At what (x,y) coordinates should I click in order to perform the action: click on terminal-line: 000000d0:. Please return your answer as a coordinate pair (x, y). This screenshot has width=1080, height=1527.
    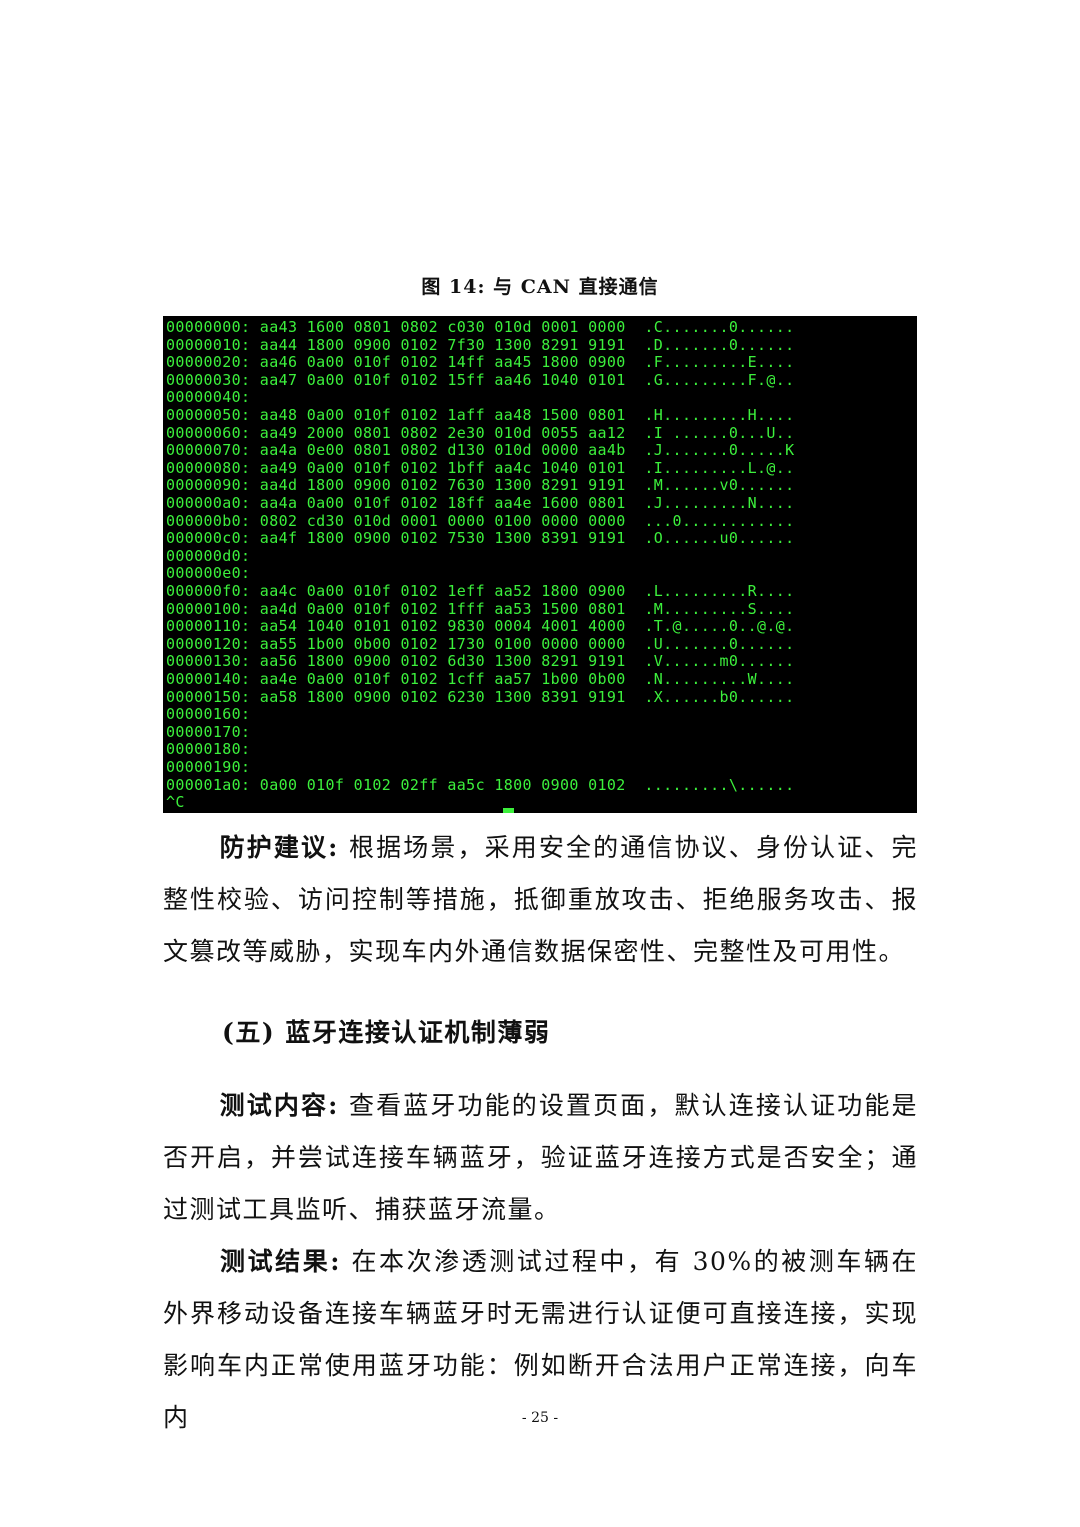
    Looking at the image, I should click on (208, 555).